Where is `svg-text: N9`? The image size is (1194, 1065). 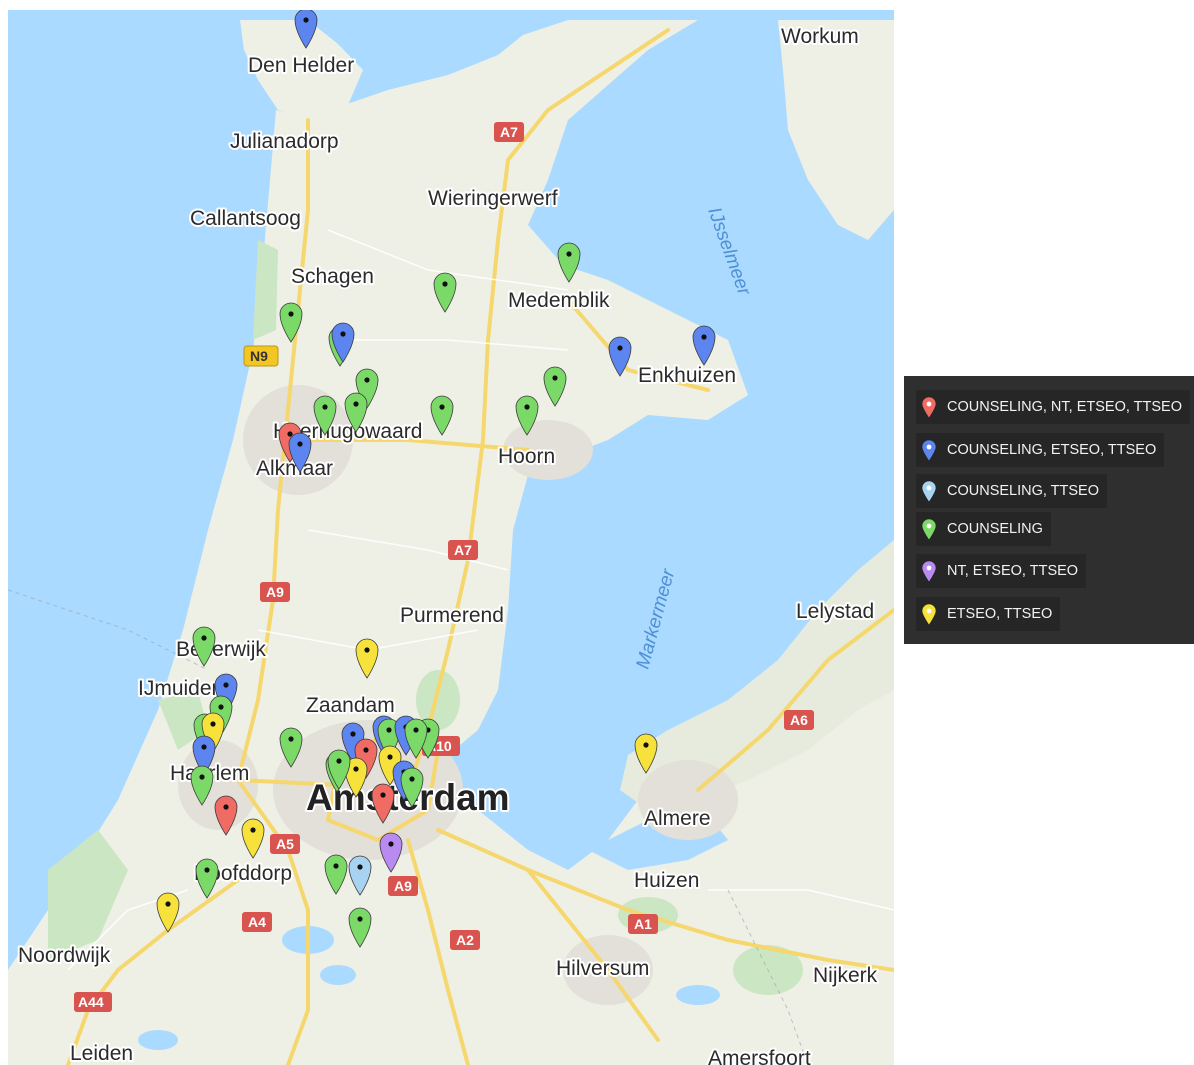
svg-text: N9 is located at coordinates (259, 356).